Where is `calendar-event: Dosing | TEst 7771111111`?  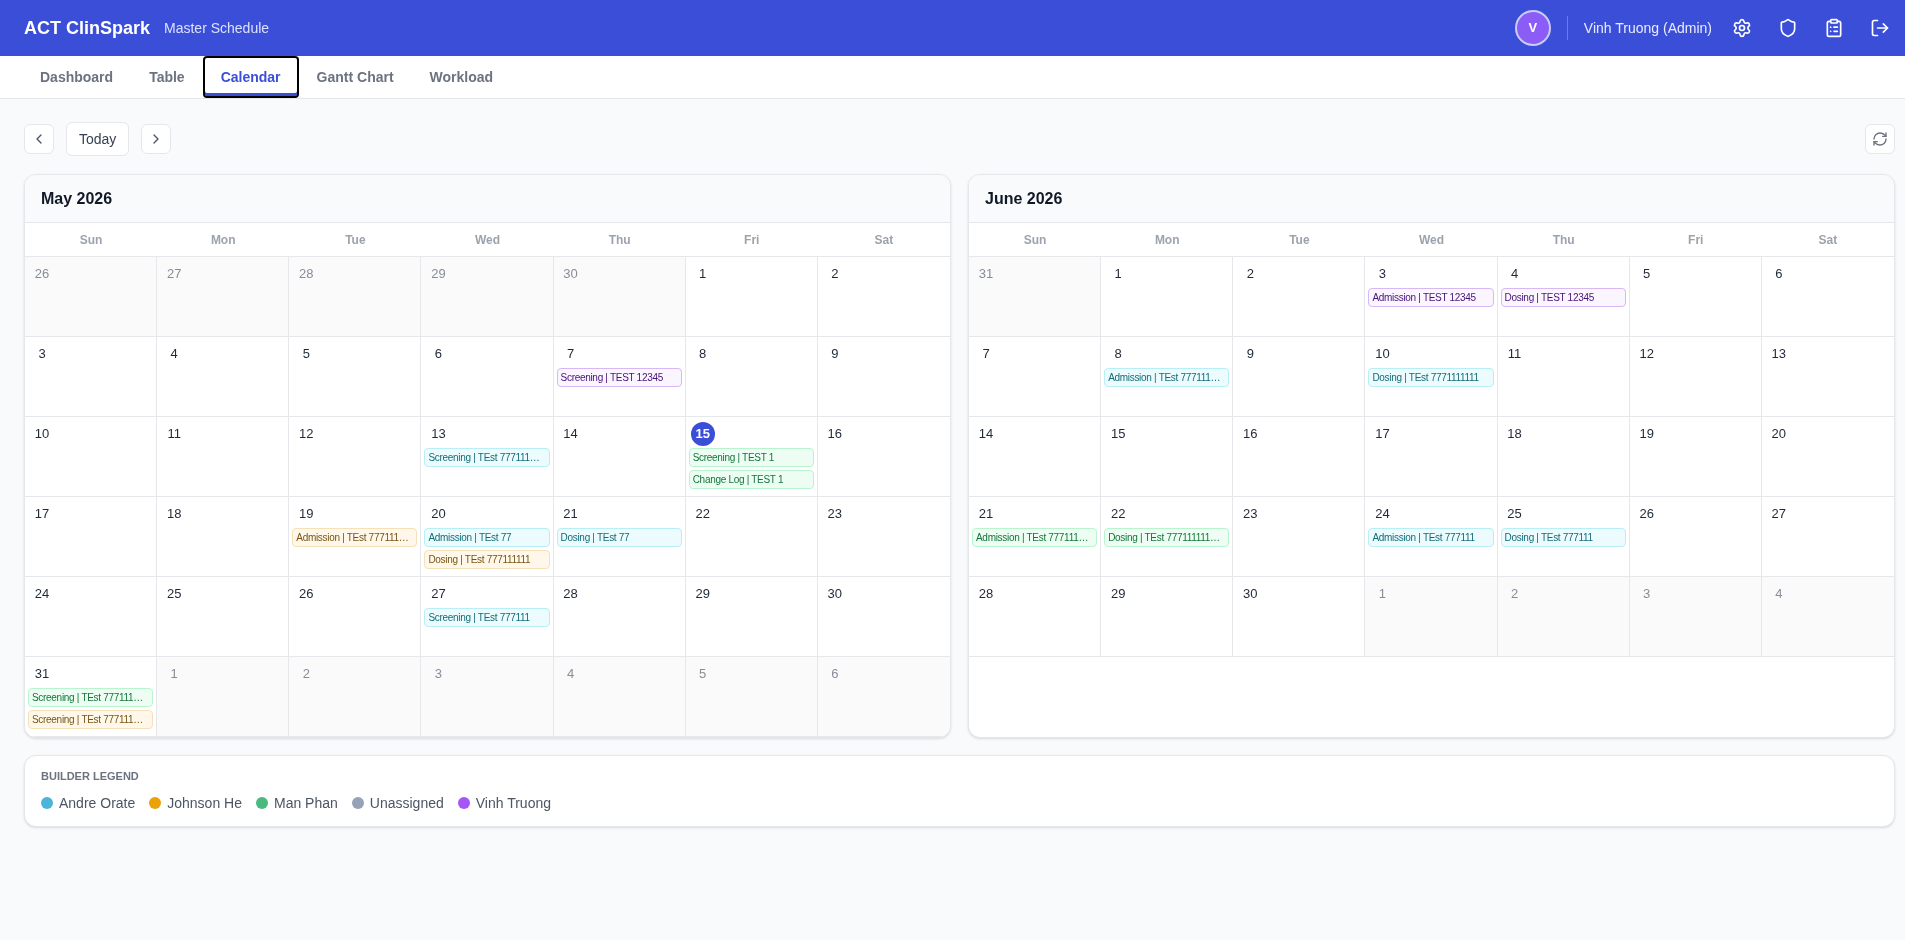
calendar-event: Dosing | TEst 7771111111 is located at coordinates (1431, 377).